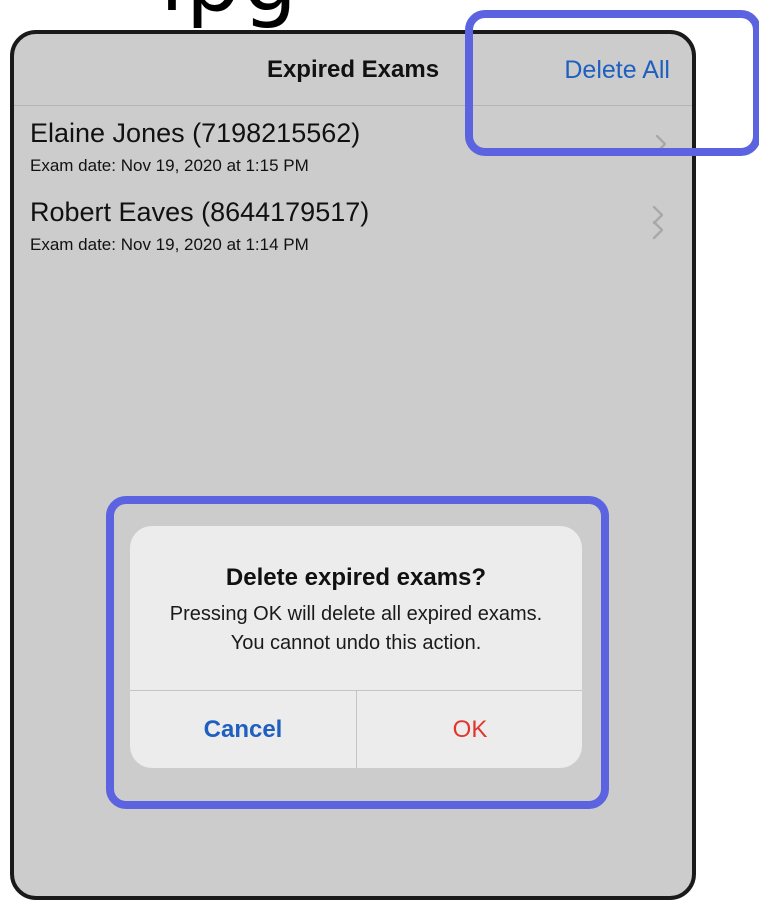 The image size is (759, 900). I want to click on exam-date: Exam date: Nov 19, 2020 at 1:15 PM, so click(169, 165).